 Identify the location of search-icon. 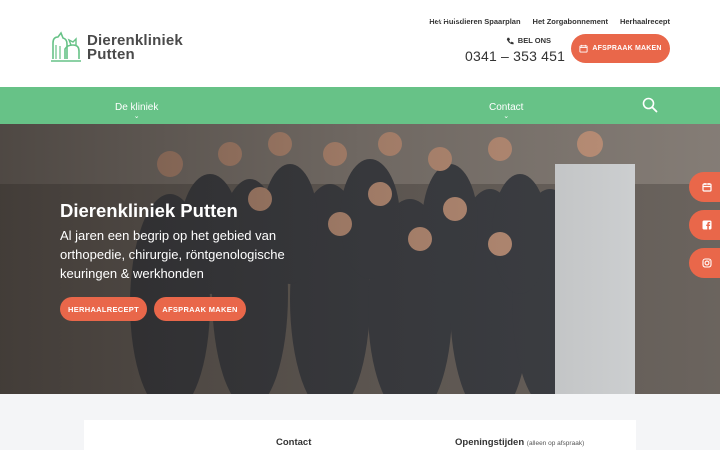
(650, 105).